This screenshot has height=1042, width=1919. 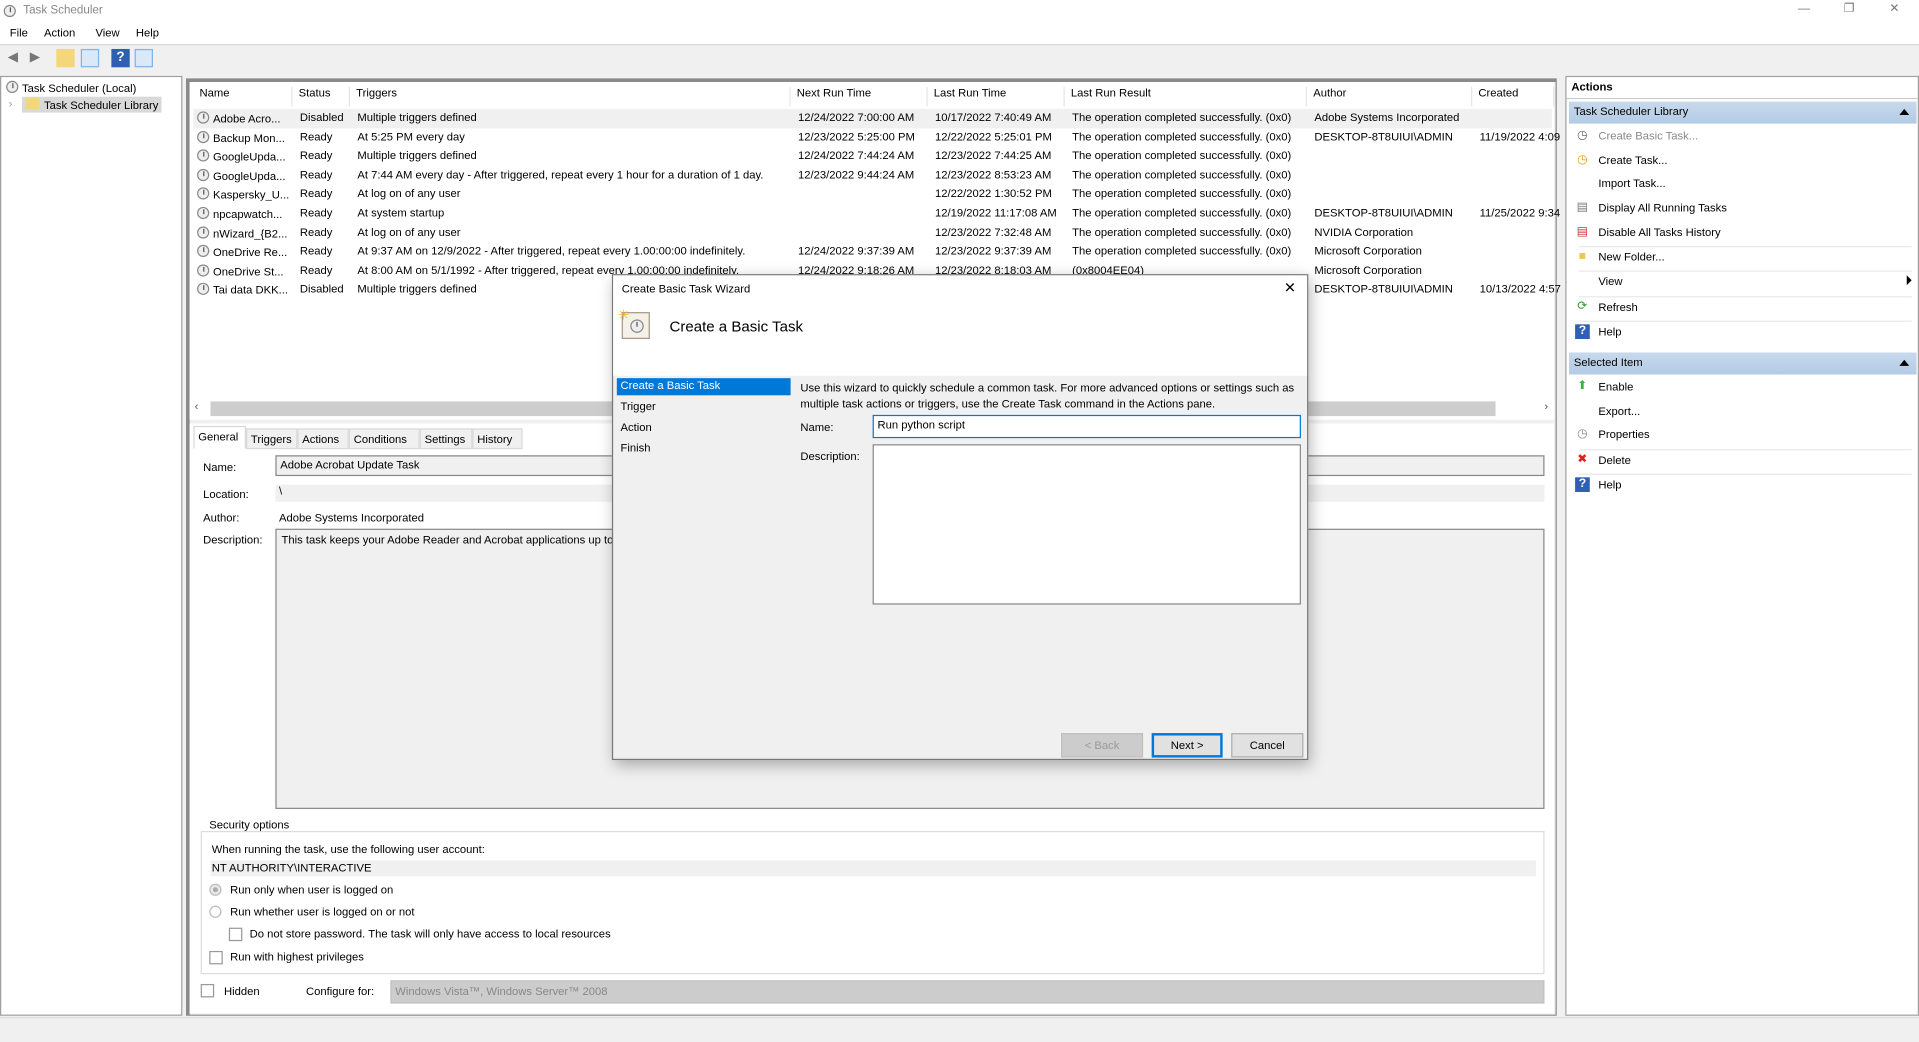 I want to click on forward-icon: ▶, so click(x=35, y=58).